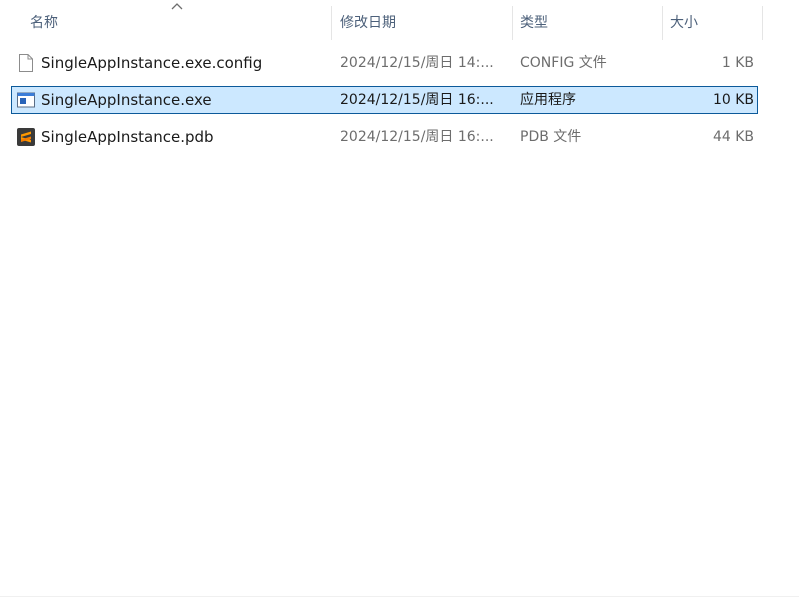 This screenshot has height=599, width=799. Describe the element at coordinates (733, 137) in the screenshot. I see `file-size: 44 KB` at that location.